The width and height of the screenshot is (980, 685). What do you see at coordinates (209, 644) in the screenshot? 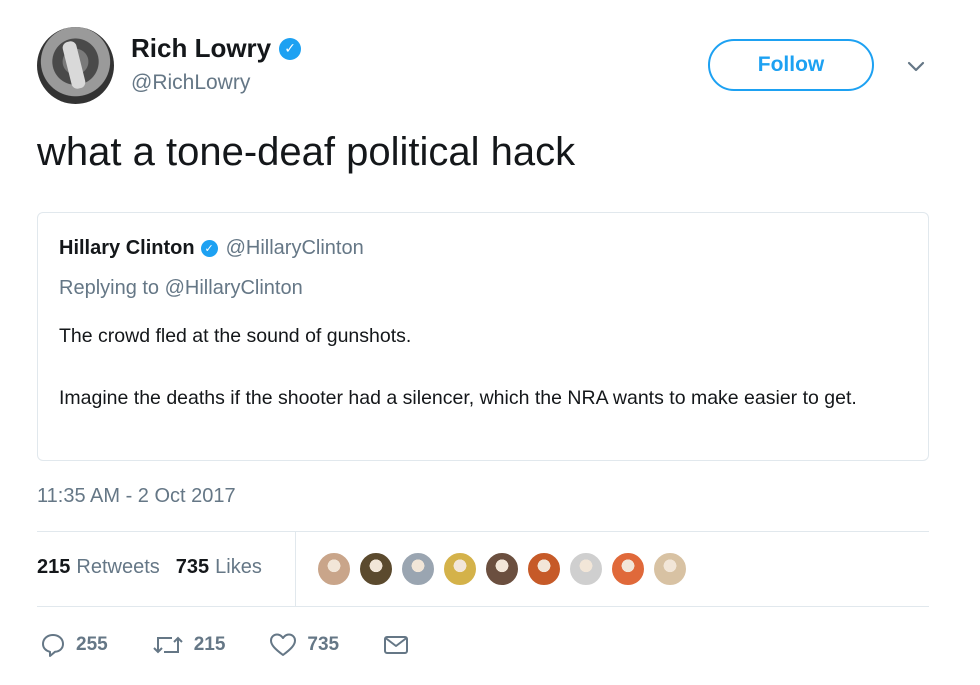
I see `retweet-count: 215` at bounding box center [209, 644].